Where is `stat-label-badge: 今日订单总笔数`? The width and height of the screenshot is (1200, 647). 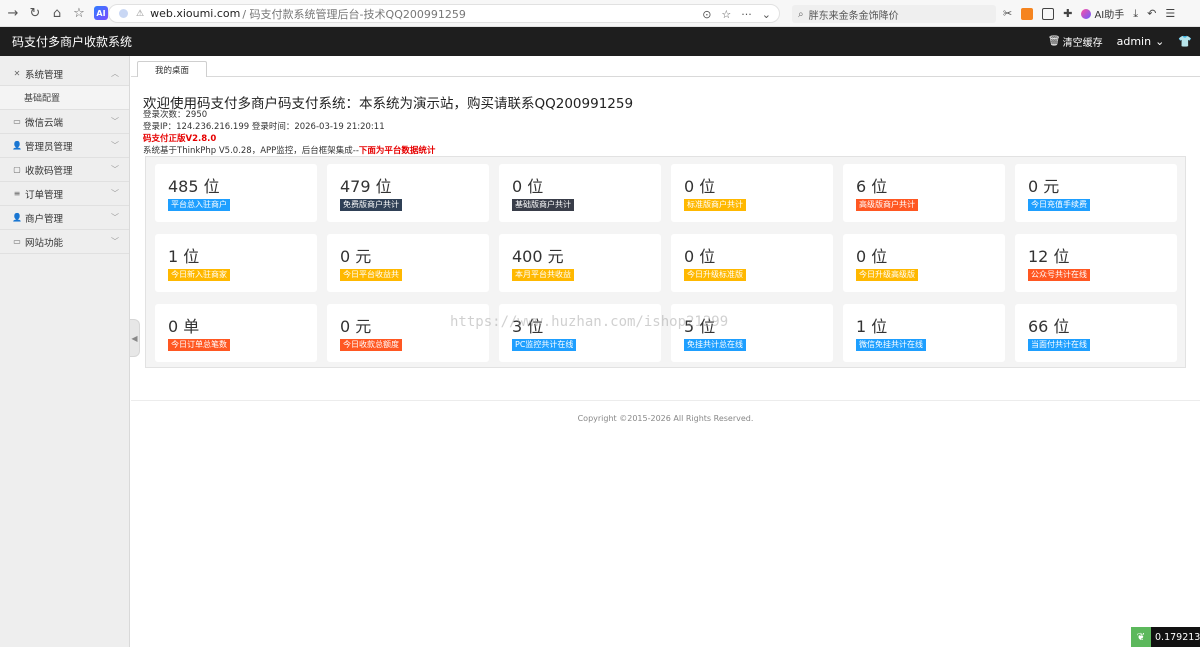 stat-label-badge: 今日订单总笔数 is located at coordinates (199, 345).